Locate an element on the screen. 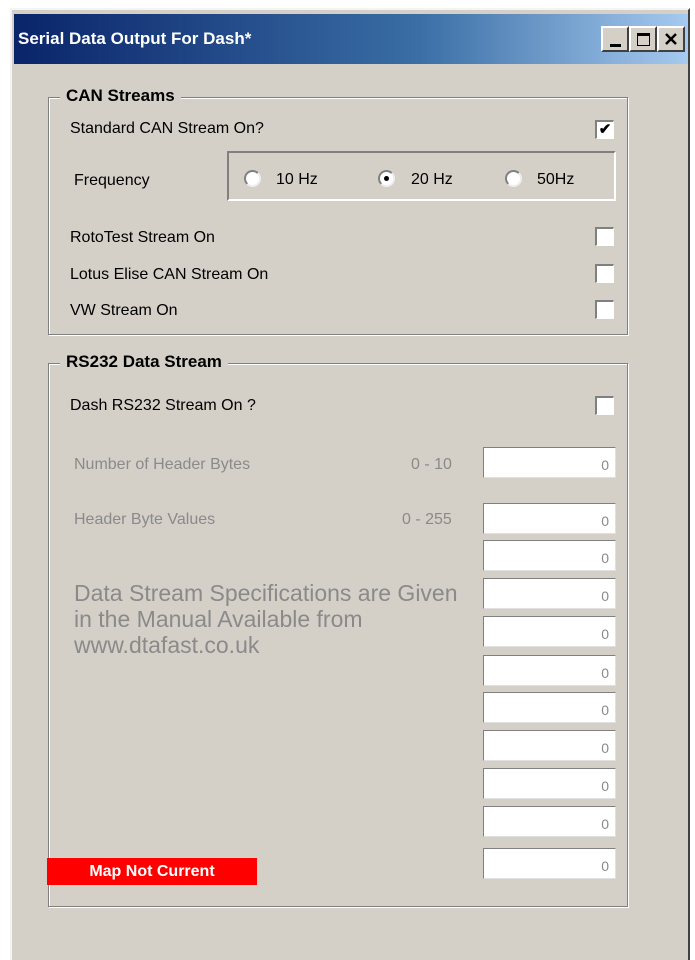  frequency-label: Frequency is located at coordinates (112, 180).